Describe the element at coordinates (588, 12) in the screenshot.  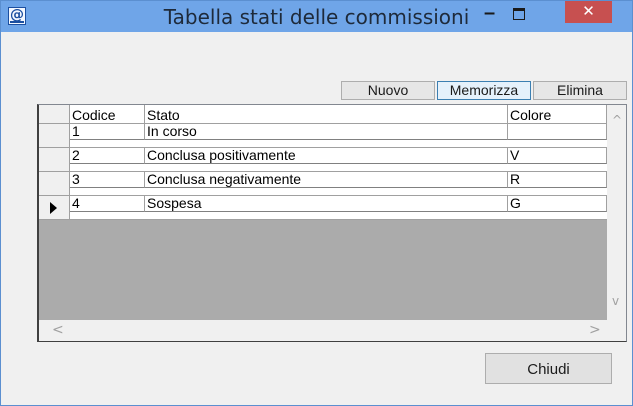
I see `close-window-button: ✕` at that location.